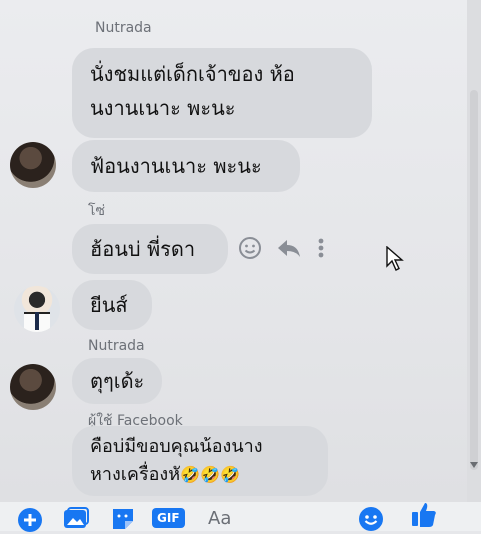 This screenshot has height=534, width=481. I want to click on message-bubble: ฟ้อนงานเนาะ พะนะ, so click(186, 166).